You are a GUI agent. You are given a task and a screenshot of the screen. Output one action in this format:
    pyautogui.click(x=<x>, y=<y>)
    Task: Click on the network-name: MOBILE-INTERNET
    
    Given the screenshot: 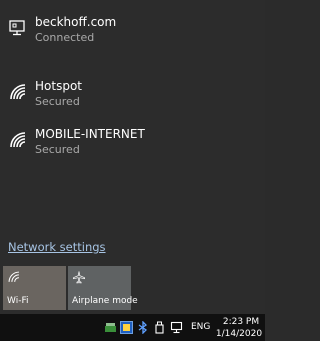 What is the action you would take?
    pyautogui.click(x=90, y=134)
    